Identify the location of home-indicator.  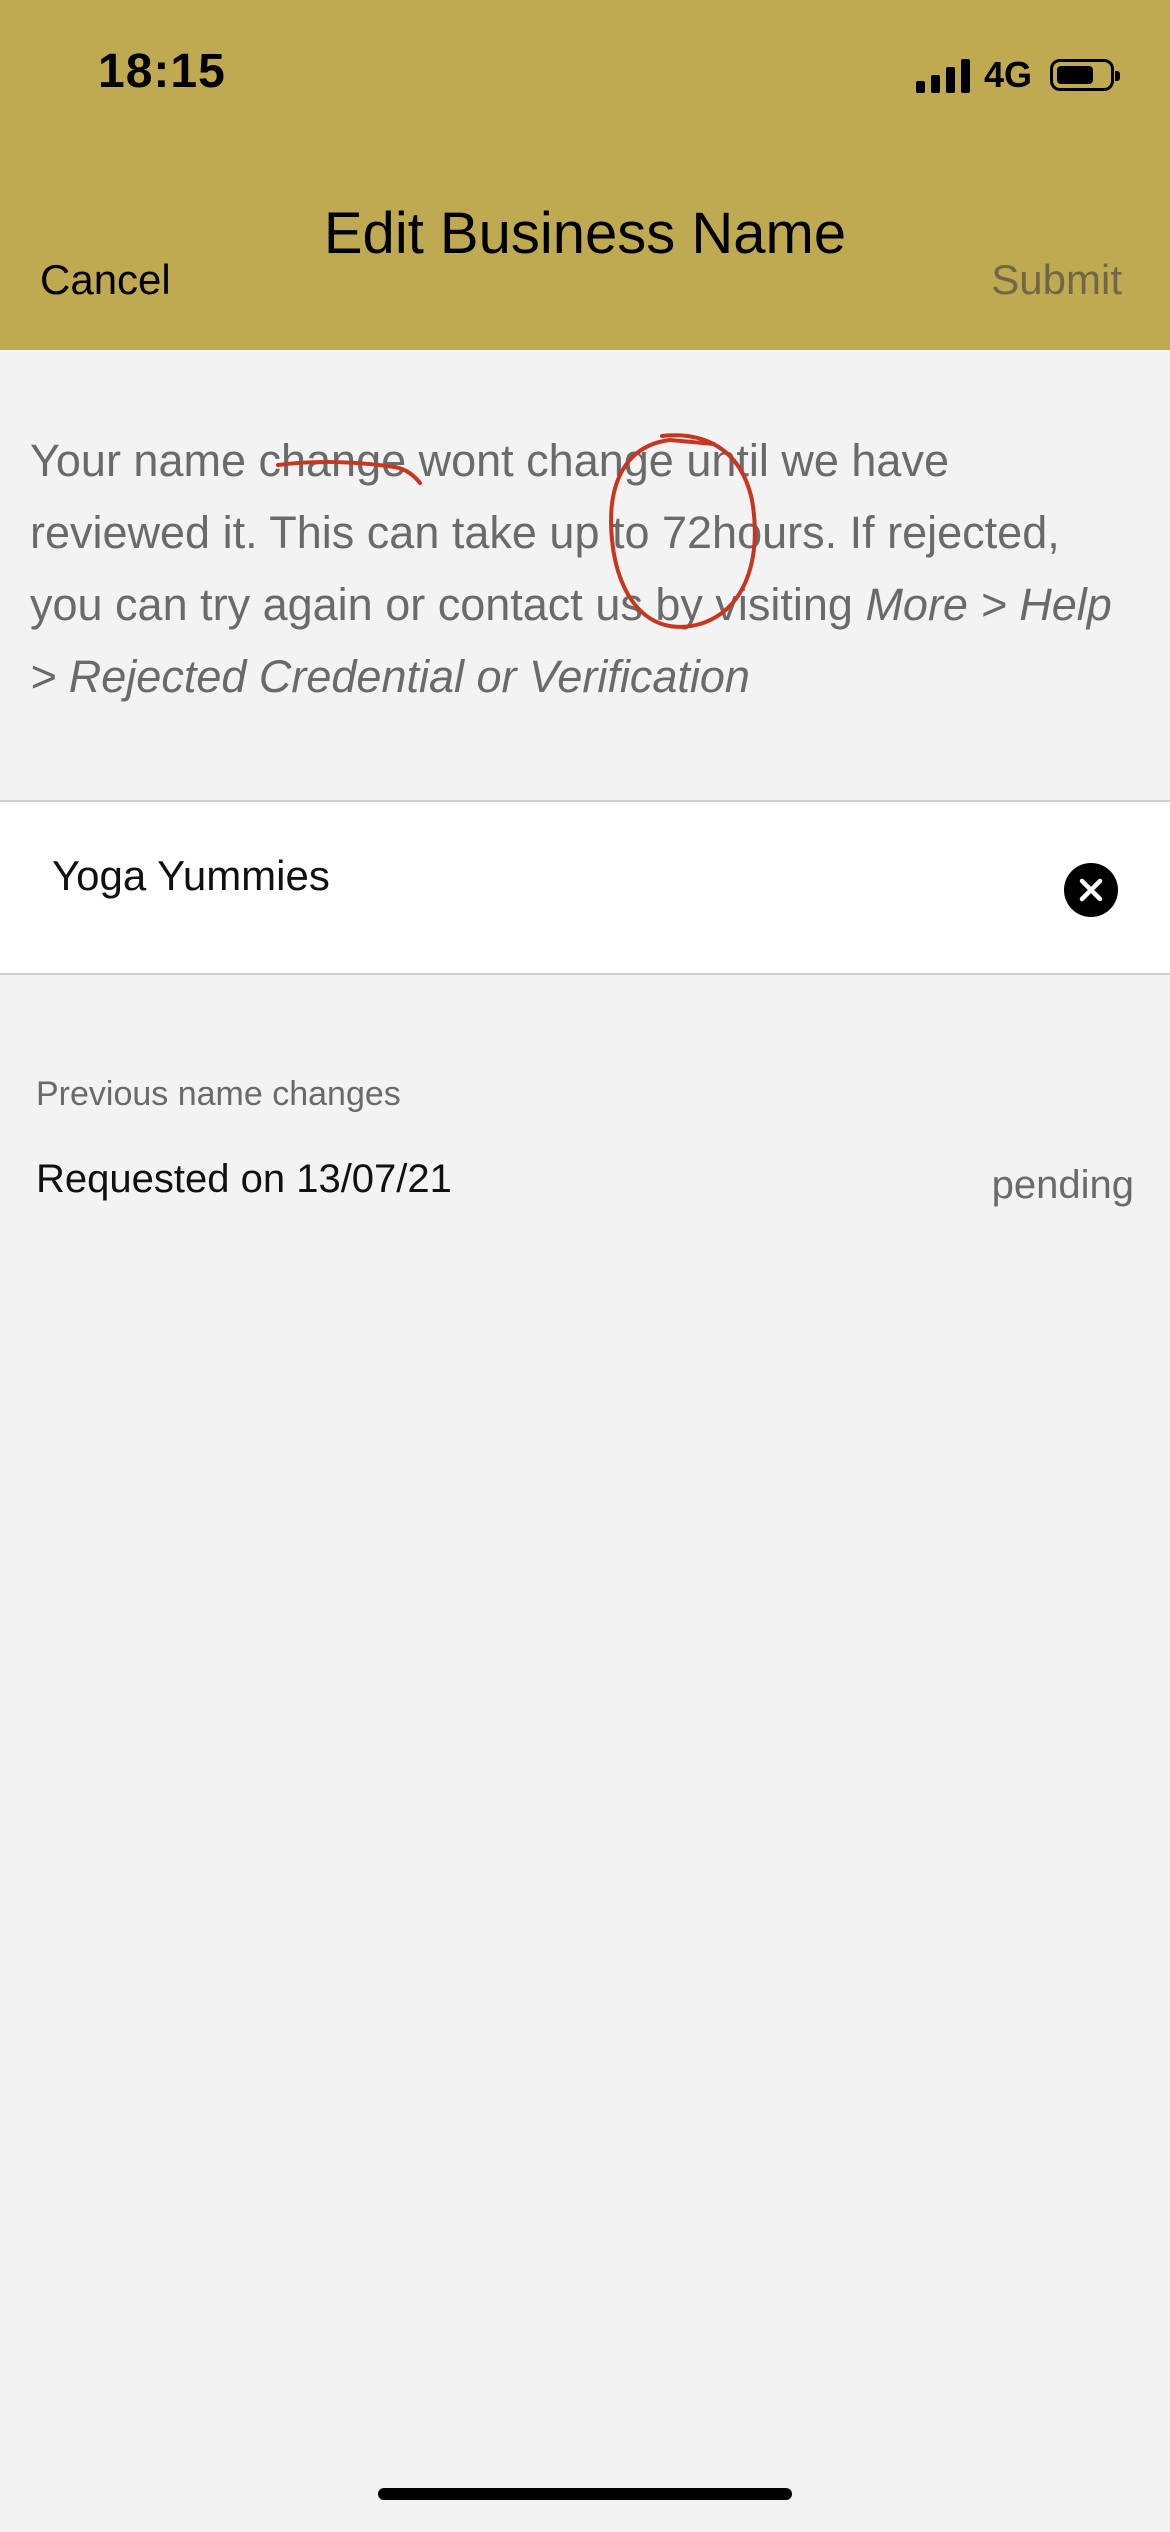
(585, 2494).